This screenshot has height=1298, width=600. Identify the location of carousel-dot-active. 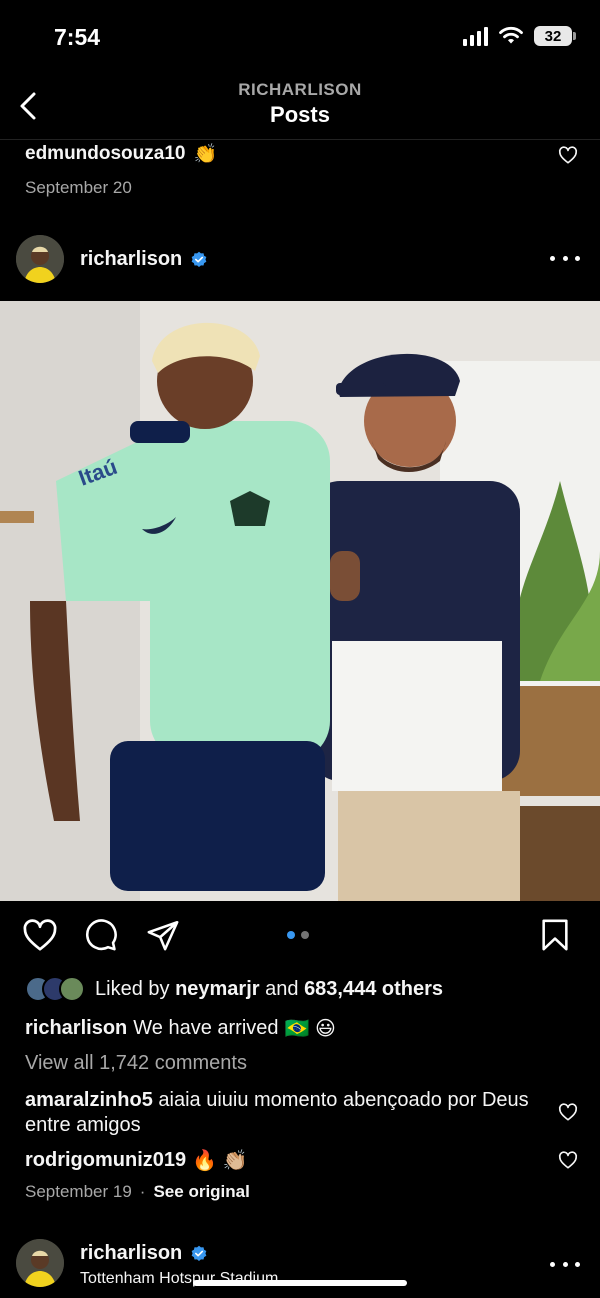
(291, 935).